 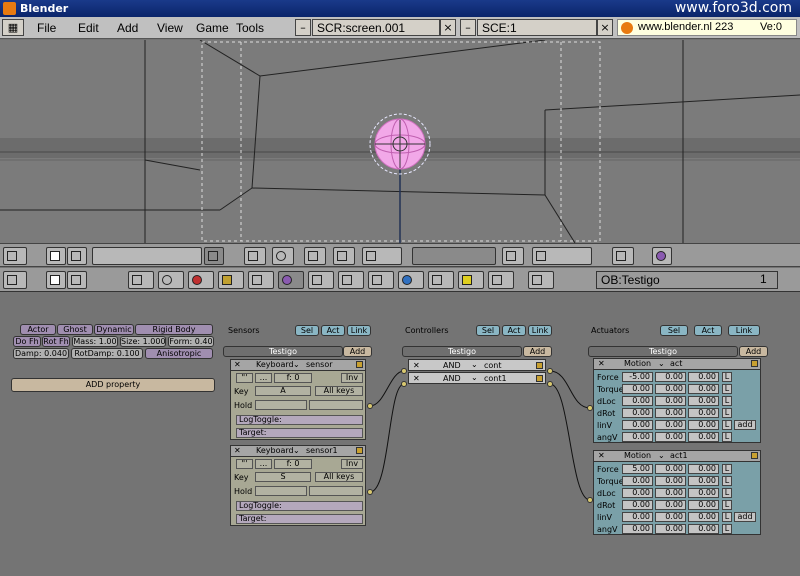 I want to click on orientation-icon, so click(x=315, y=256).